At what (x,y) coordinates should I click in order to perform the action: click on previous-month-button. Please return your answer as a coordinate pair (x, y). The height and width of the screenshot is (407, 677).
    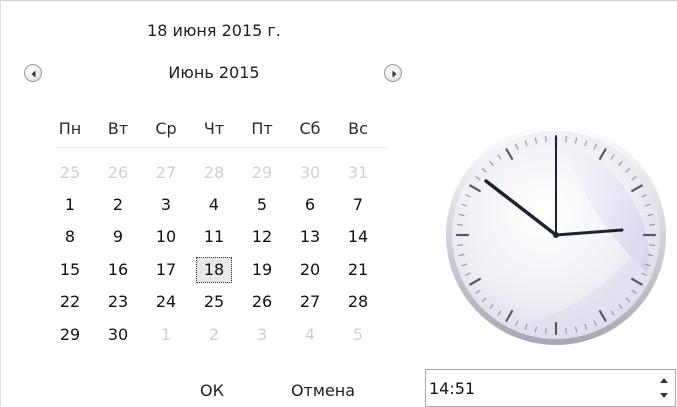
    Looking at the image, I should click on (33, 73).